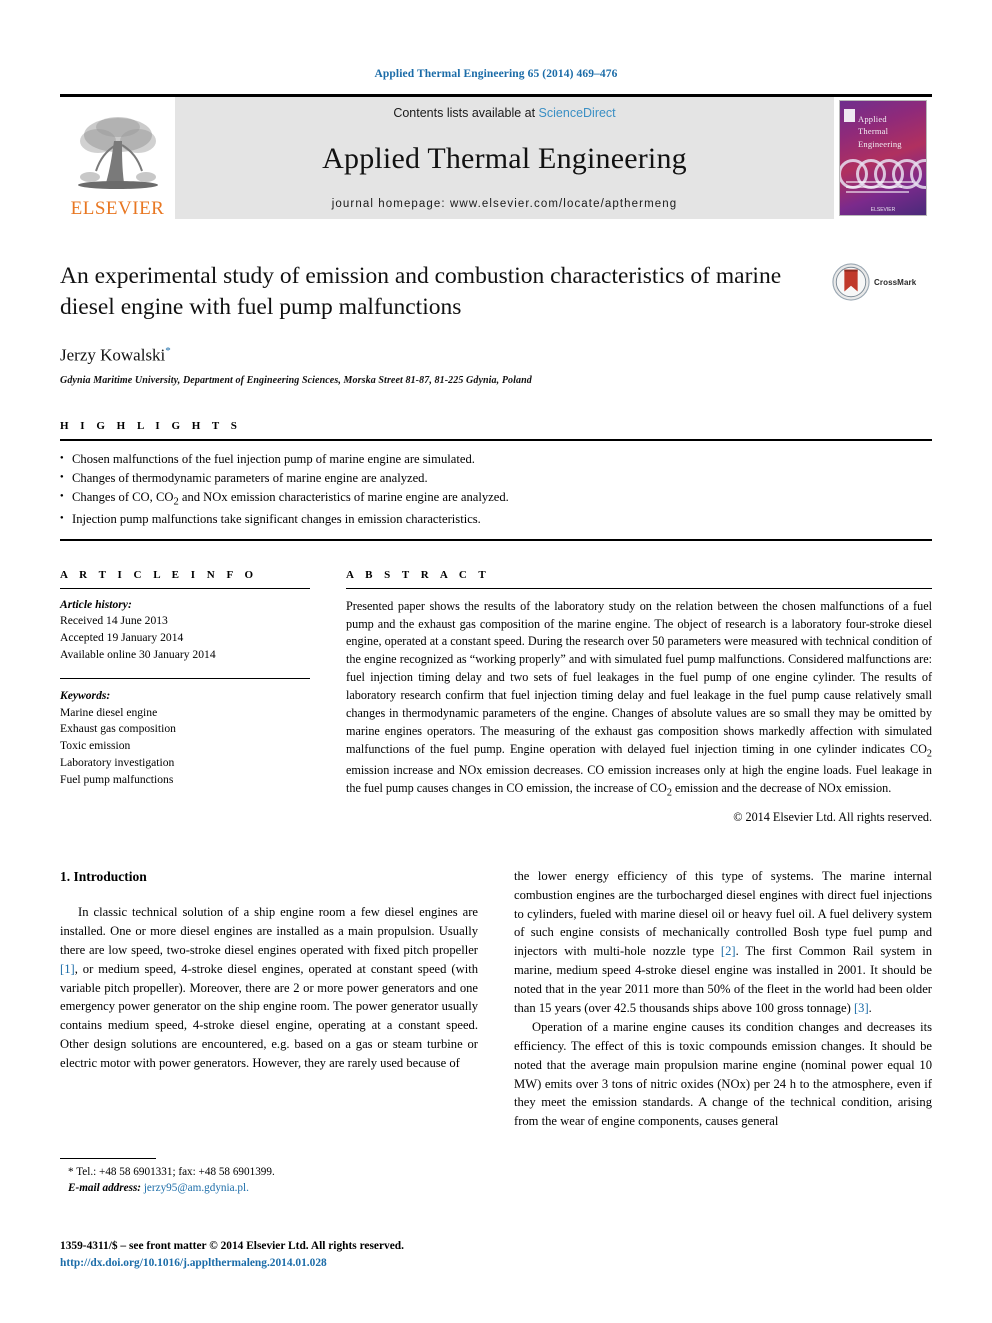  I want to click on highlights-rule-bottom, so click(496, 539).